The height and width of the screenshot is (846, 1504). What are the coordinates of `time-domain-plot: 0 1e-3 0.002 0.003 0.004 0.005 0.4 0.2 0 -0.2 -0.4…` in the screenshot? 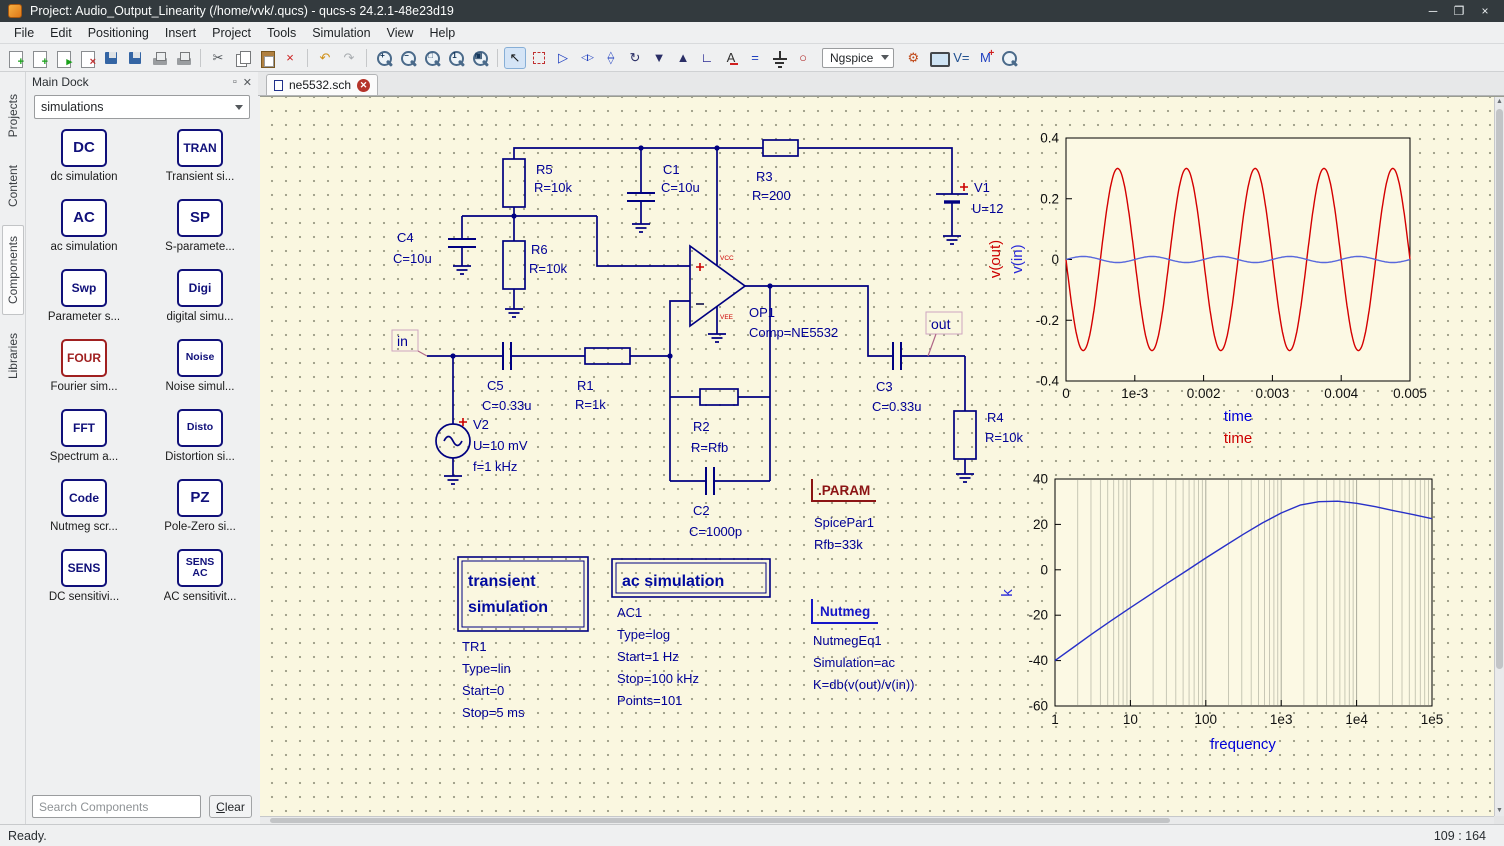 It's located at (1207, 289).